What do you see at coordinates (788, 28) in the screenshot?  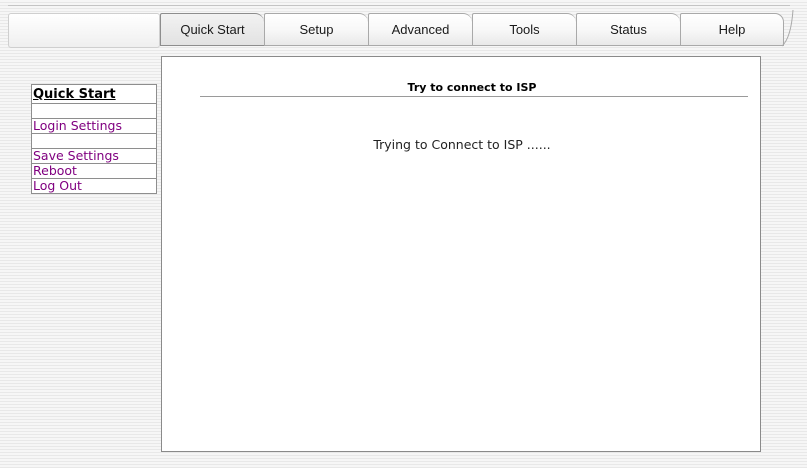 I see `tab-bar-end-curve` at bounding box center [788, 28].